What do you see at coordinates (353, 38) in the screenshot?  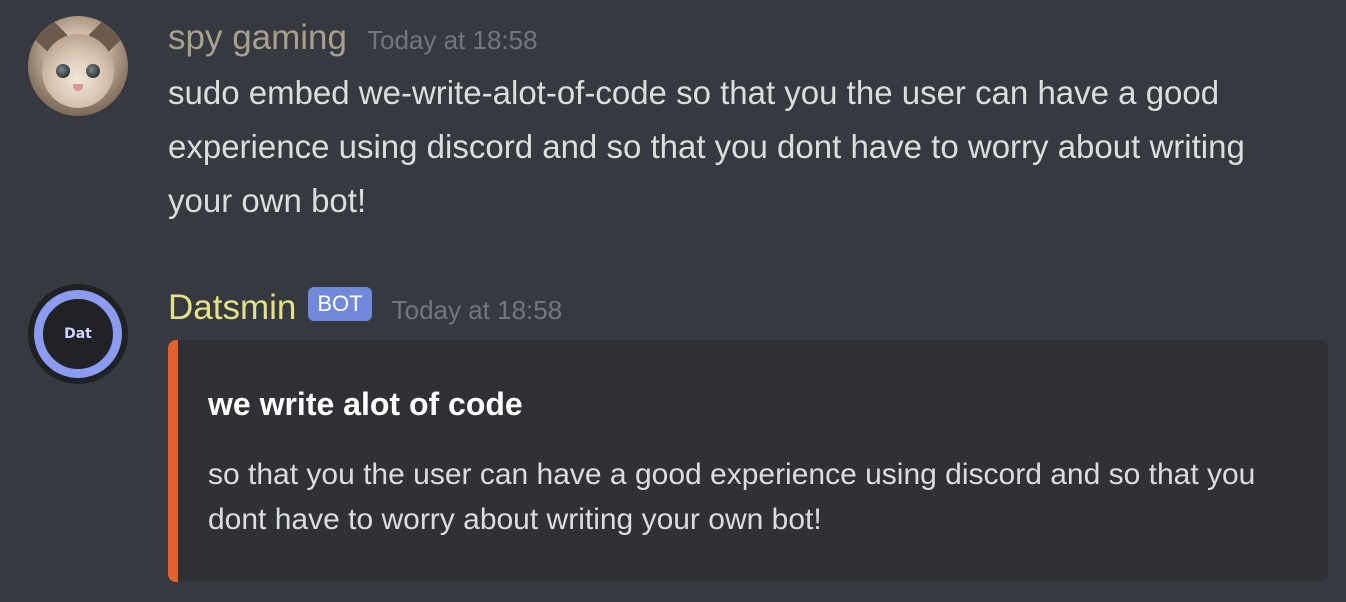 I see `message-header: spy gaming Today at 18:58` at bounding box center [353, 38].